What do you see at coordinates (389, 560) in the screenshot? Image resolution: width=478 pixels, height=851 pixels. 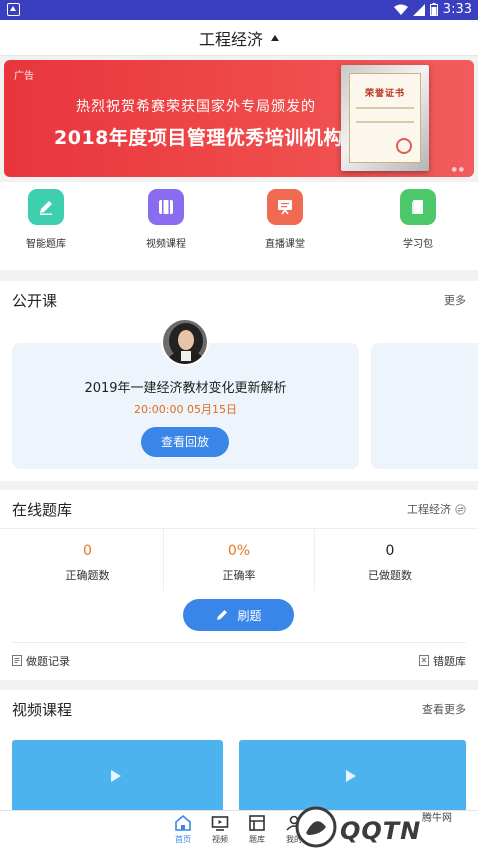 I see `stat-done-count: 0 已做题数` at bounding box center [389, 560].